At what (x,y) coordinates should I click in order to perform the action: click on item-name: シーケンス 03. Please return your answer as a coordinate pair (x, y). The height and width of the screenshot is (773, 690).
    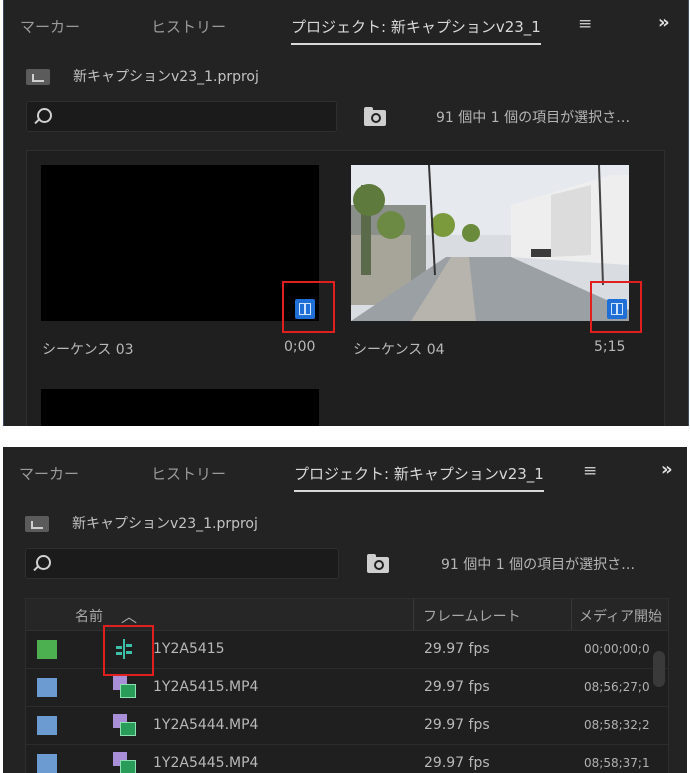
    Looking at the image, I should click on (88, 349).